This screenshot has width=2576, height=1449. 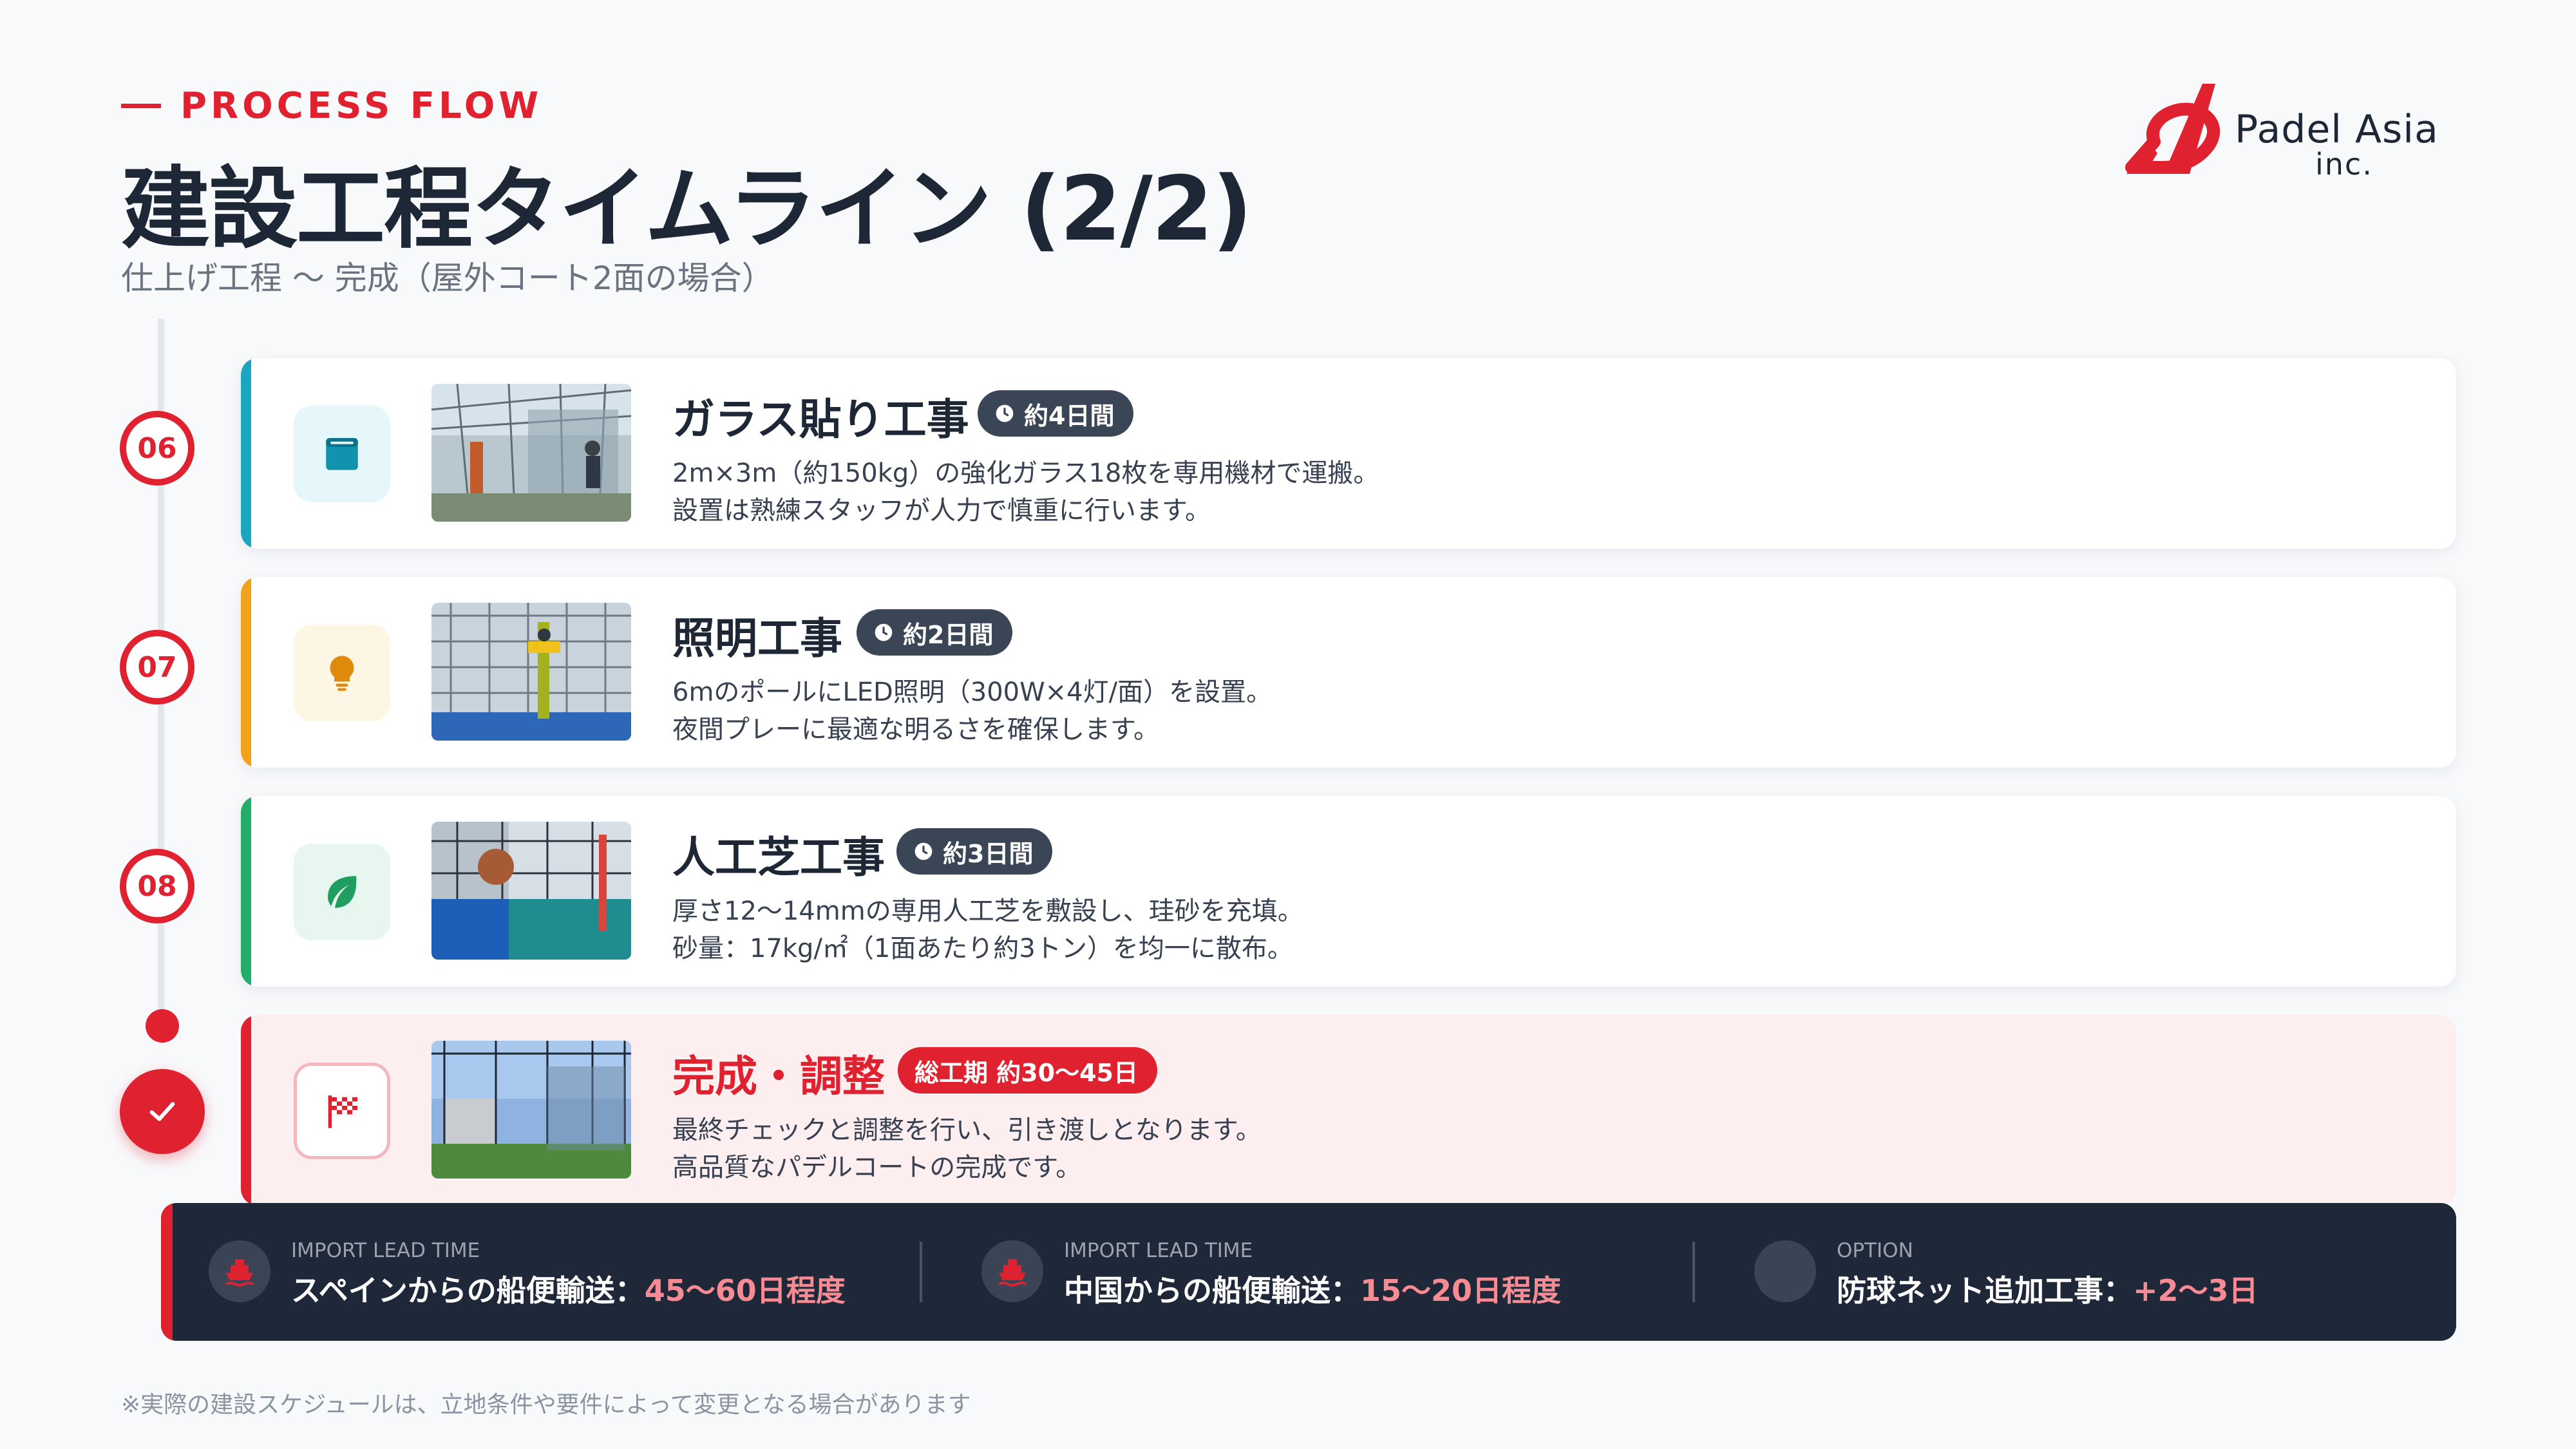 What do you see at coordinates (2337, 129) in the screenshot?
I see `logo-text: Padel Asia` at bounding box center [2337, 129].